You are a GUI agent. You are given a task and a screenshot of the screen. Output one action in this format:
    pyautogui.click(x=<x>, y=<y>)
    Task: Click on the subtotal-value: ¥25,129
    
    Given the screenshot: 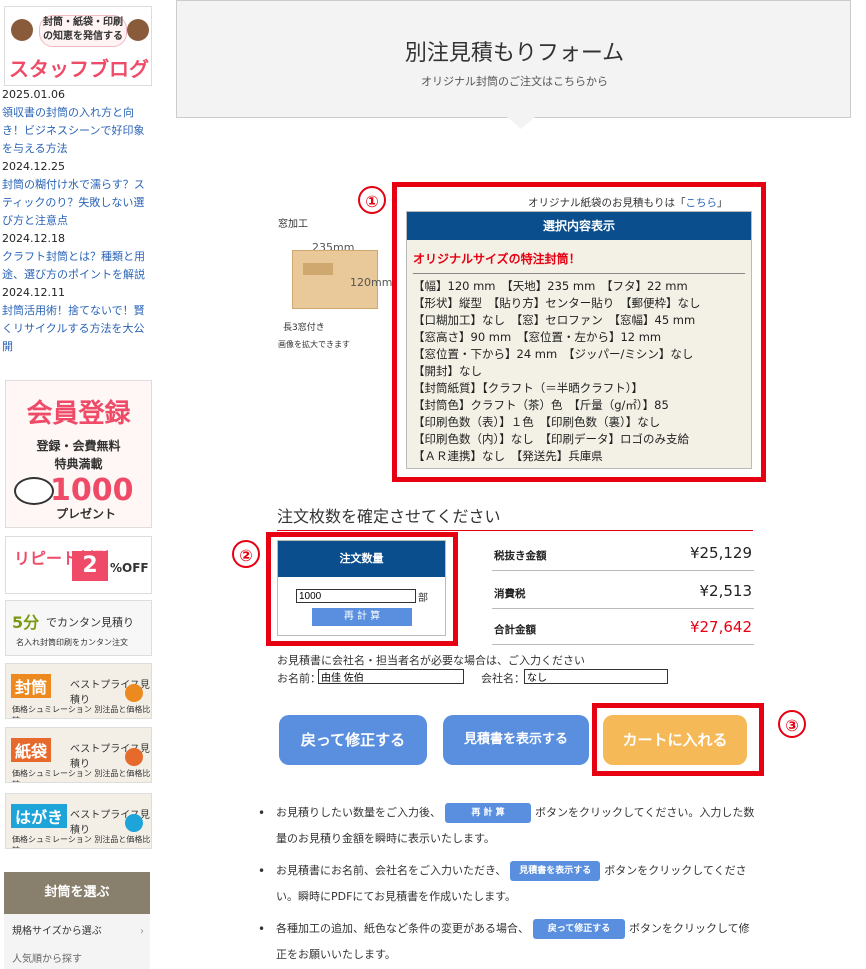 What is the action you would take?
    pyautogui.click(x=720, y=553)
    